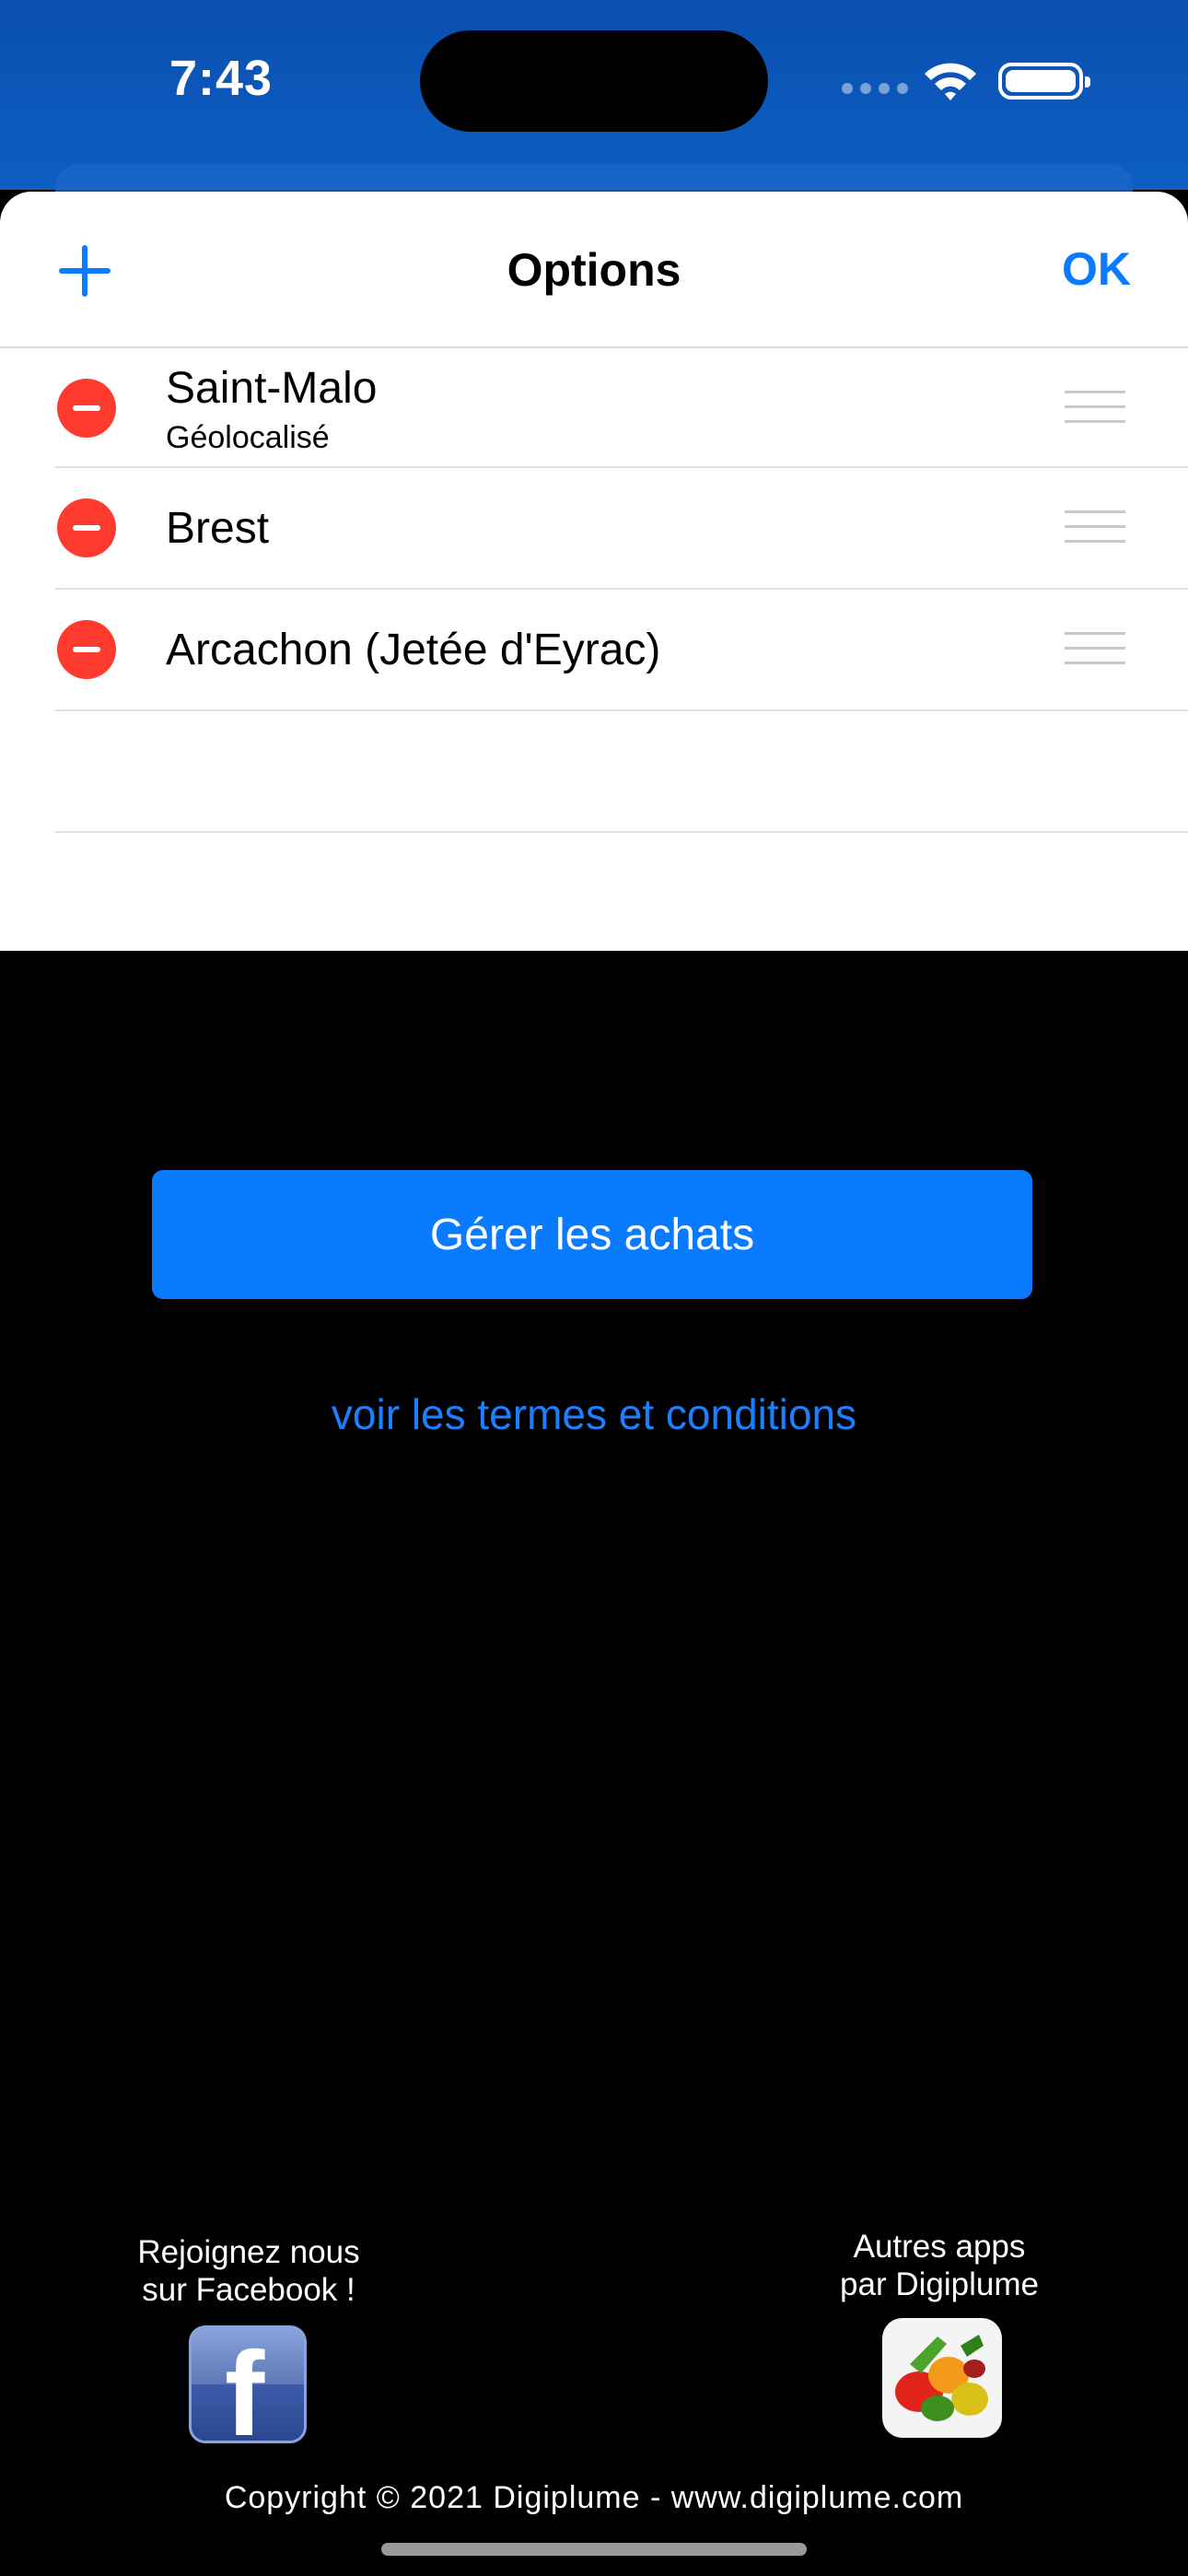 The width and height of the screenshot is (1188, 2576). Describe the element at coordinates (249, 2252) in the screenshot. I see `facebook-label-line1: Rejoignez nous` at that location.